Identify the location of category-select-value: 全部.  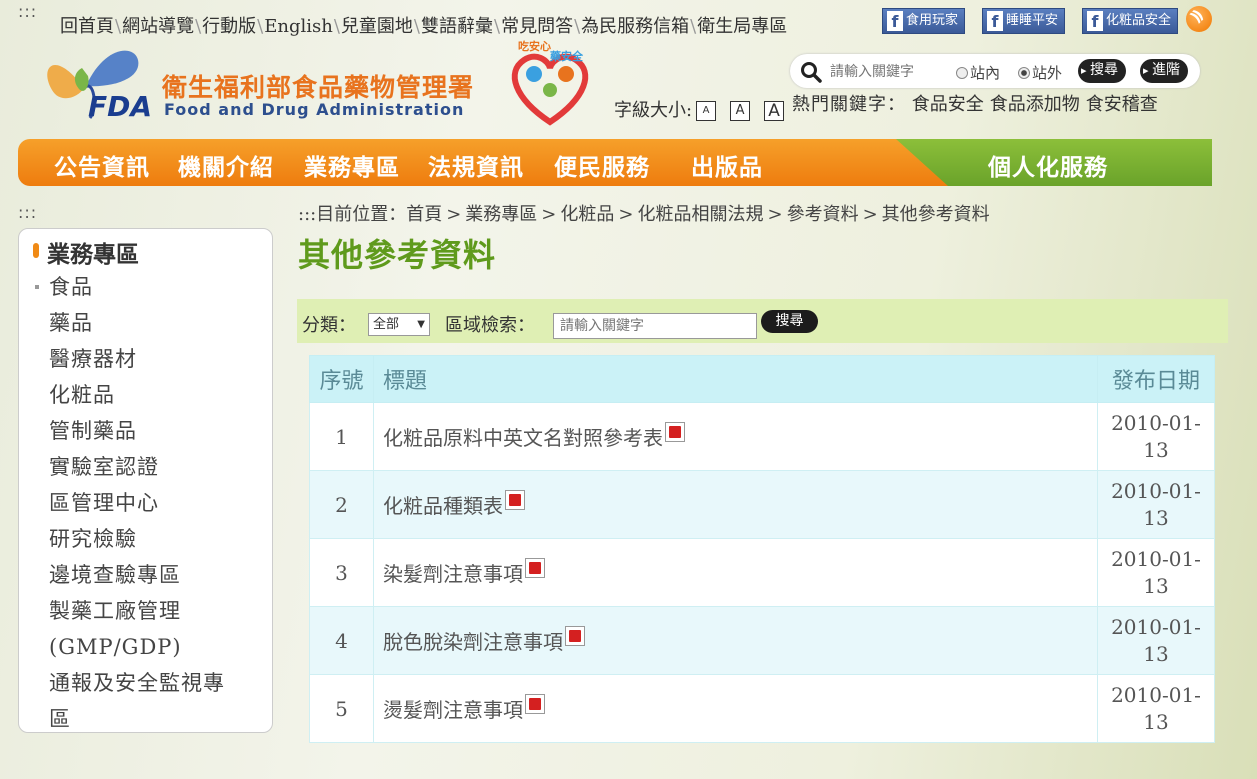
(386, 324).